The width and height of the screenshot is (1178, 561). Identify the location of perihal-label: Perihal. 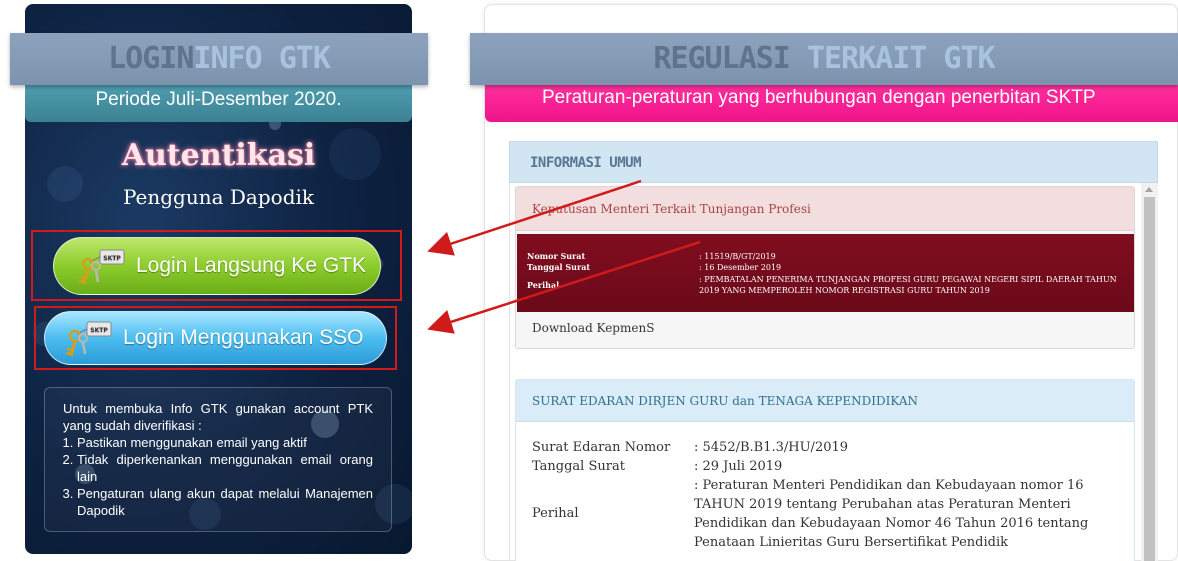
(543, 285).